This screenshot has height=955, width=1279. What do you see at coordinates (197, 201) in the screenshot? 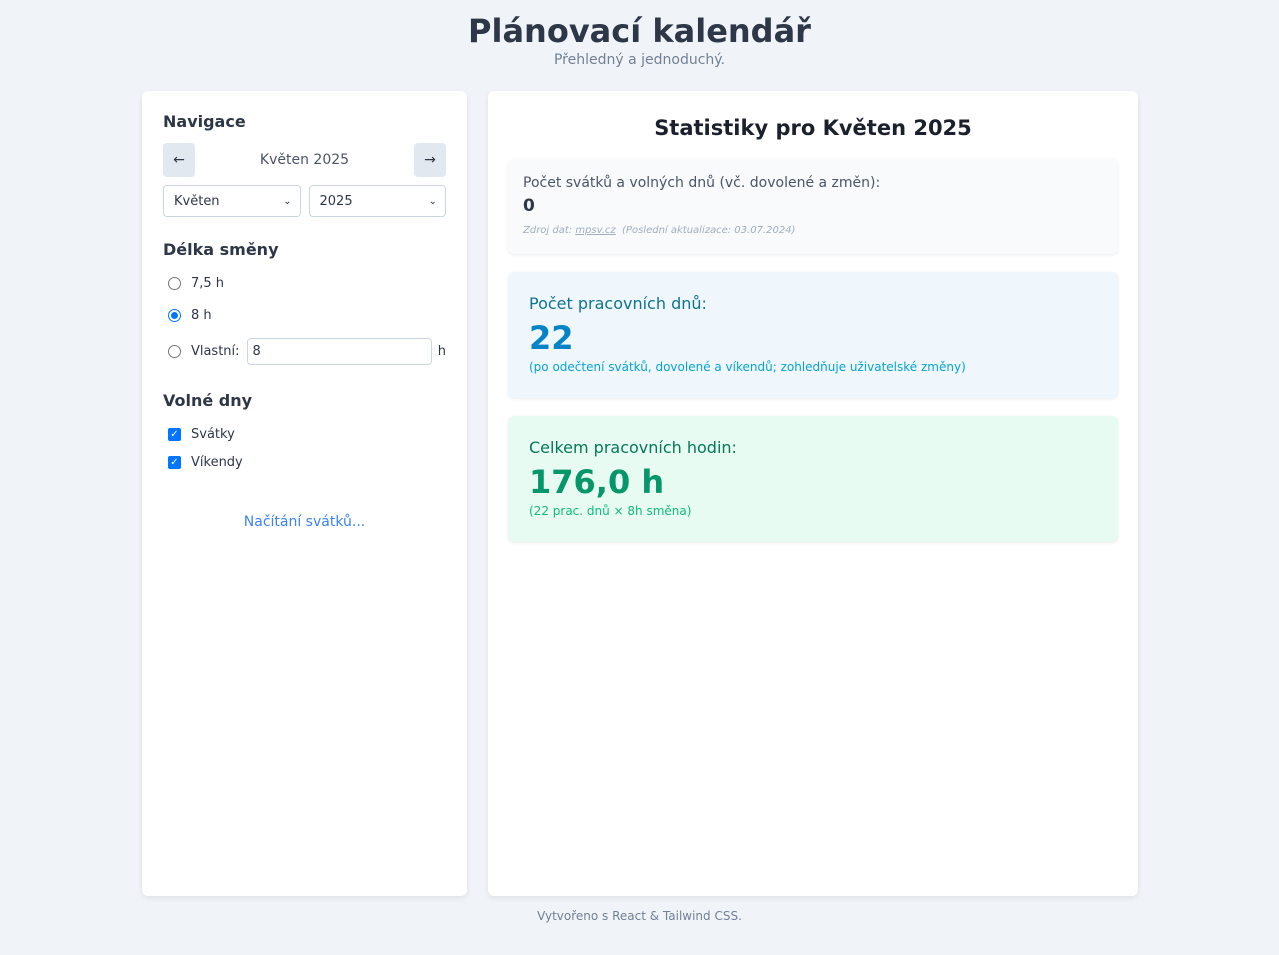
I see `month-select-value: Květen` at bounding box center [197, 201].